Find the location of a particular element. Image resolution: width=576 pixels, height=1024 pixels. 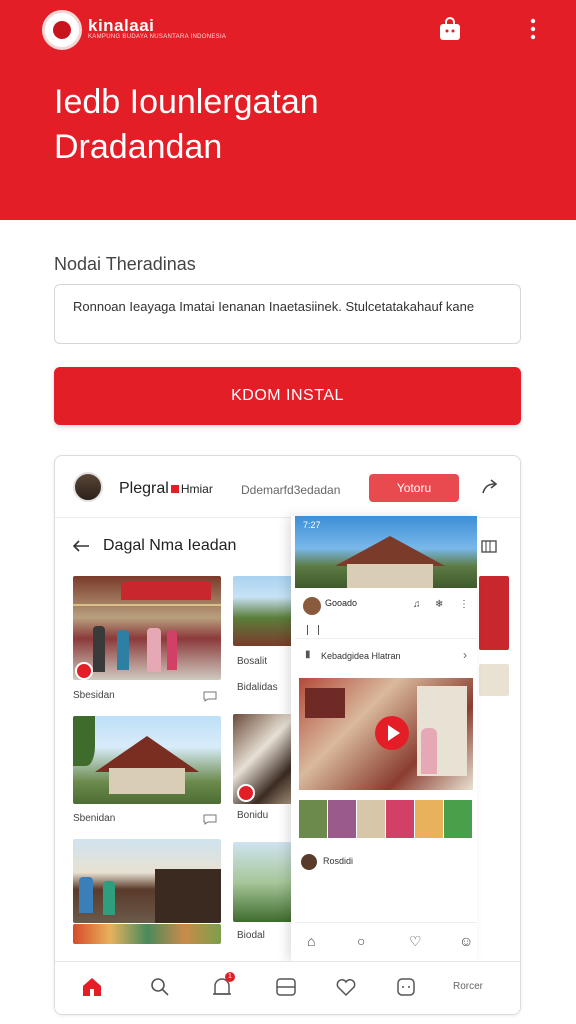

play-icon is located at coordinates (392, 733).